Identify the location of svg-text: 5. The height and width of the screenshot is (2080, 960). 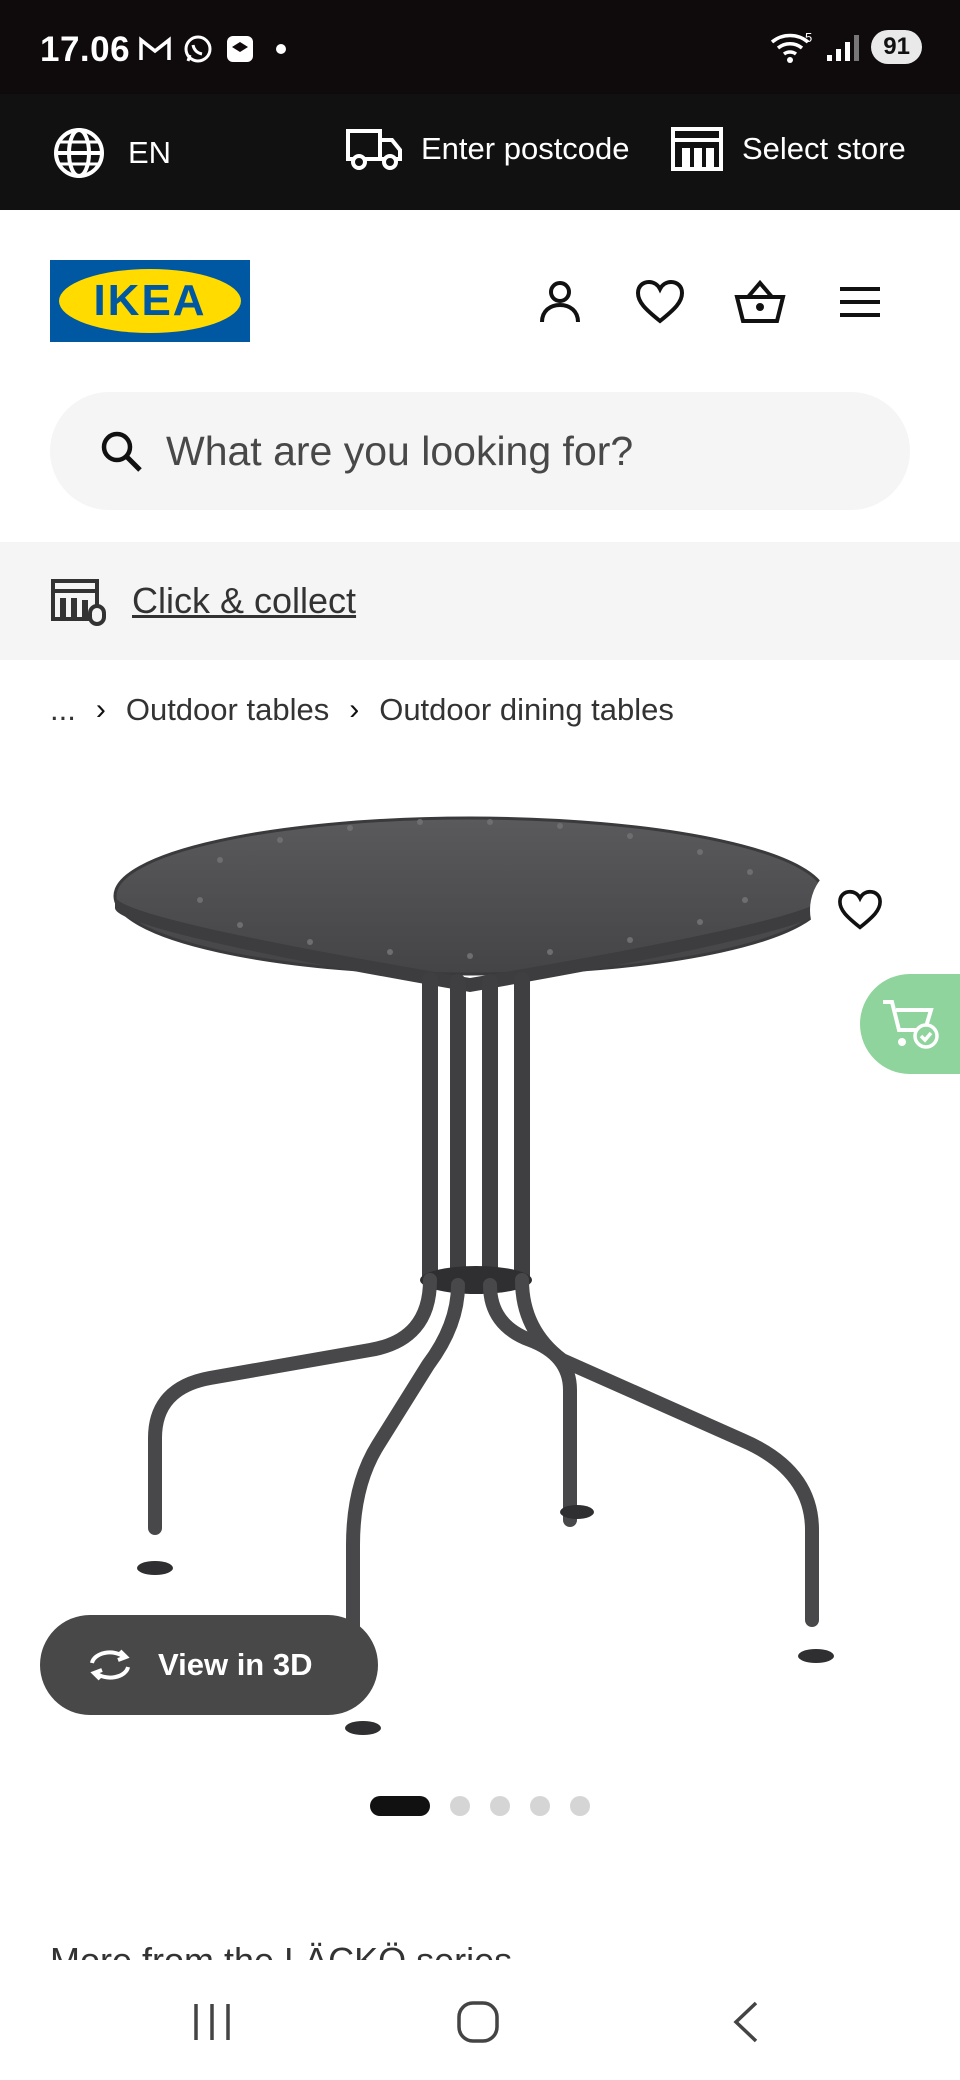
(808, 37).